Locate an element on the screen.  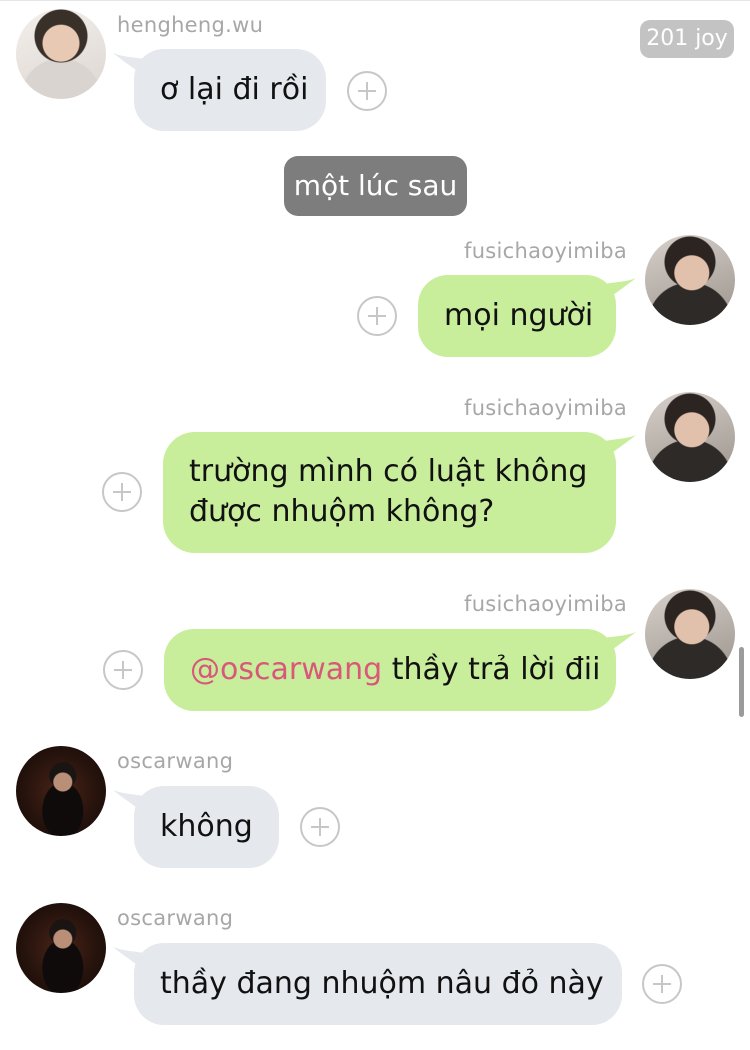
message-bubble: ơ lại đi rồi is located at coordinates (230, 90).